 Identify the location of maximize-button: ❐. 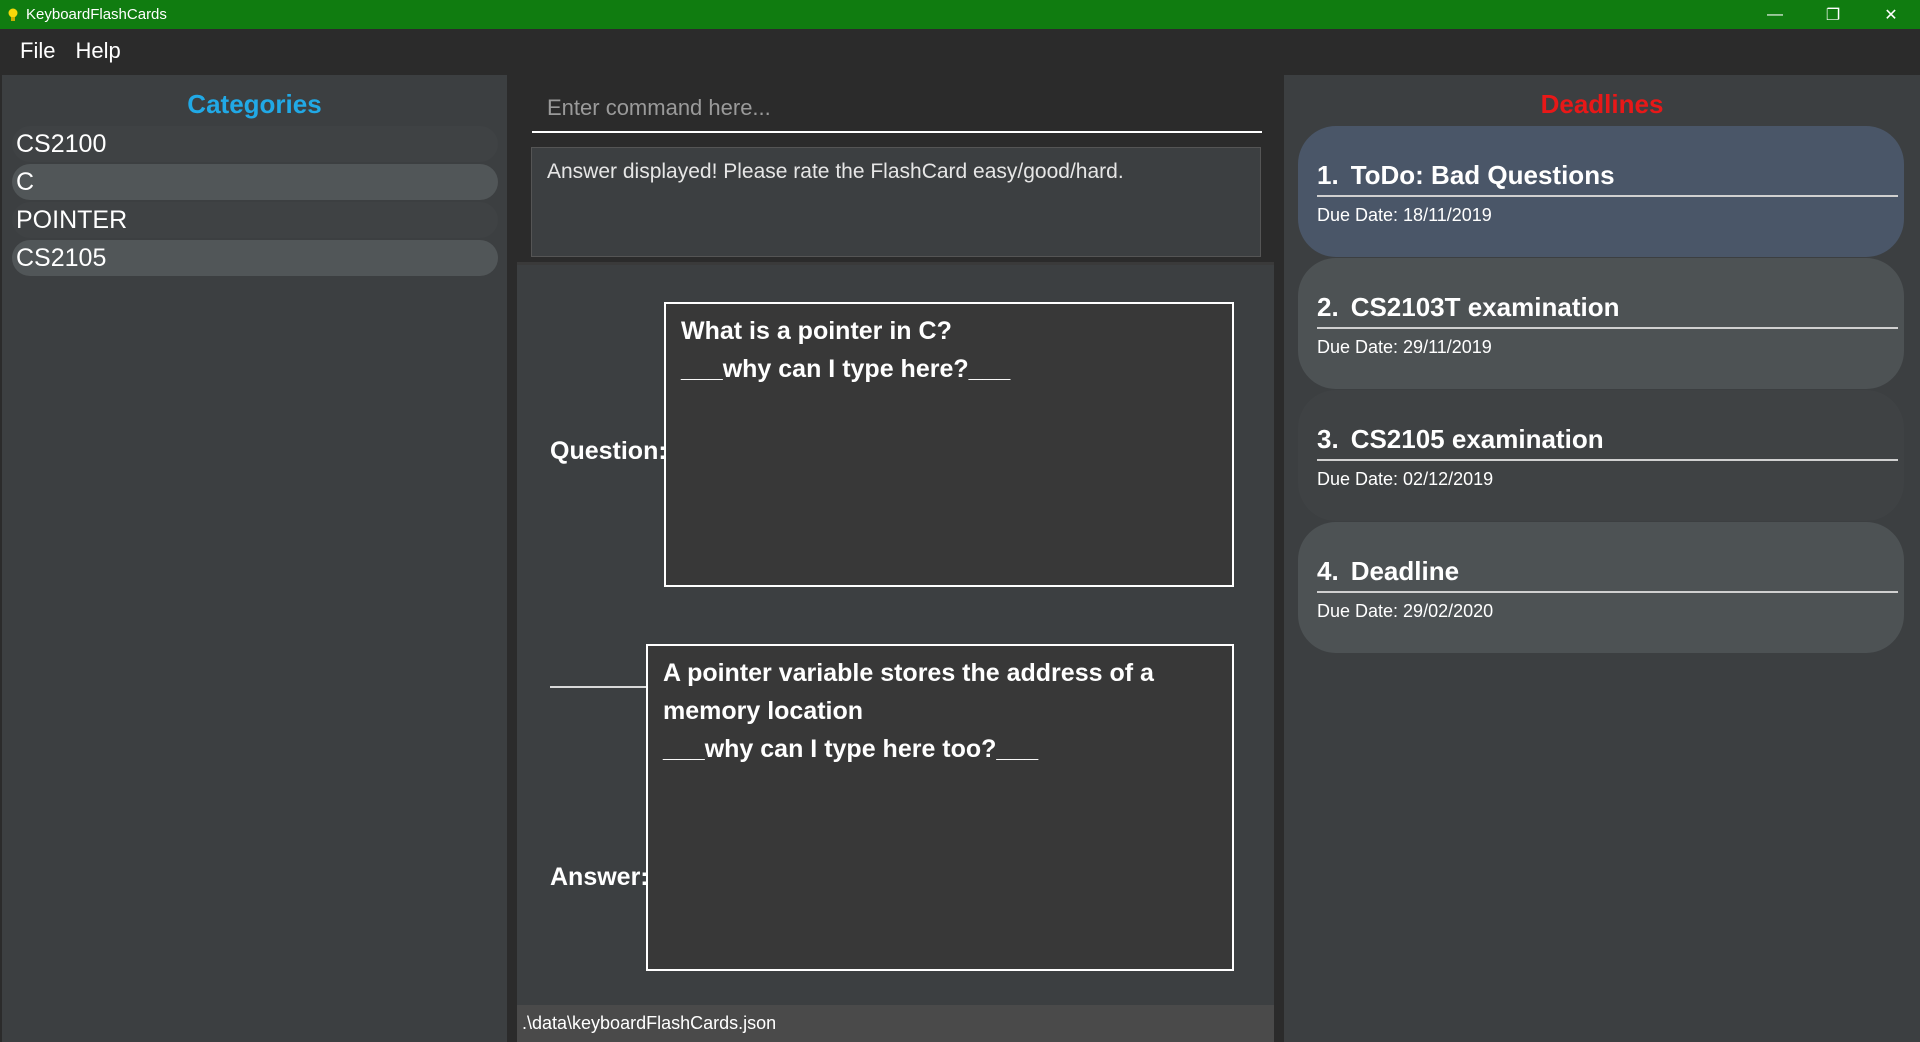
(1833, 14).